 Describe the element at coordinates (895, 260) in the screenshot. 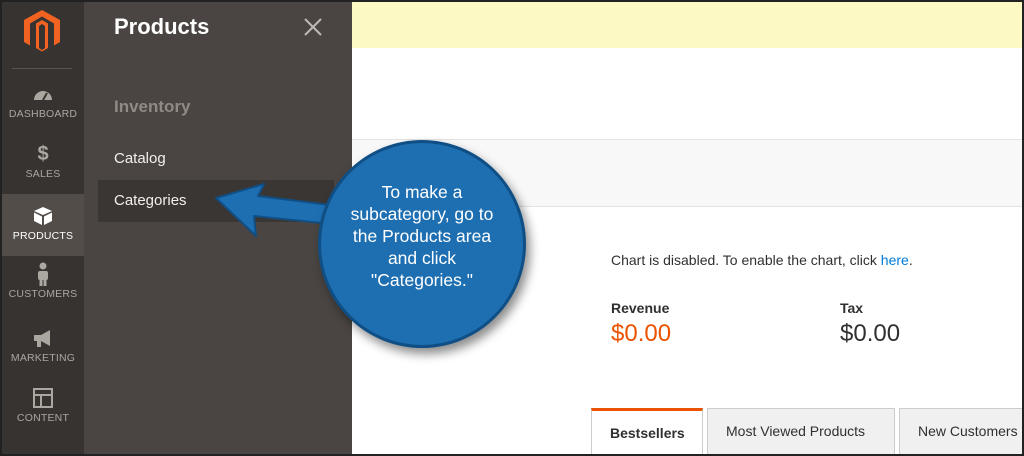

I see `enable-chart-link: here` at that location.